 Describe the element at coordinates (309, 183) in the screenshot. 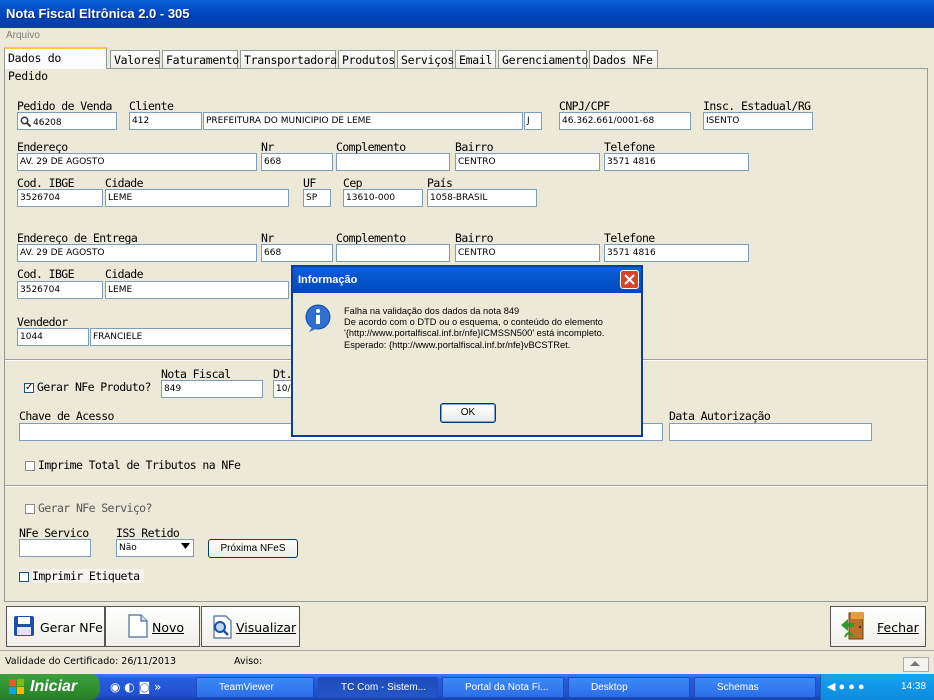

I see `uf-label: UF` at that location.